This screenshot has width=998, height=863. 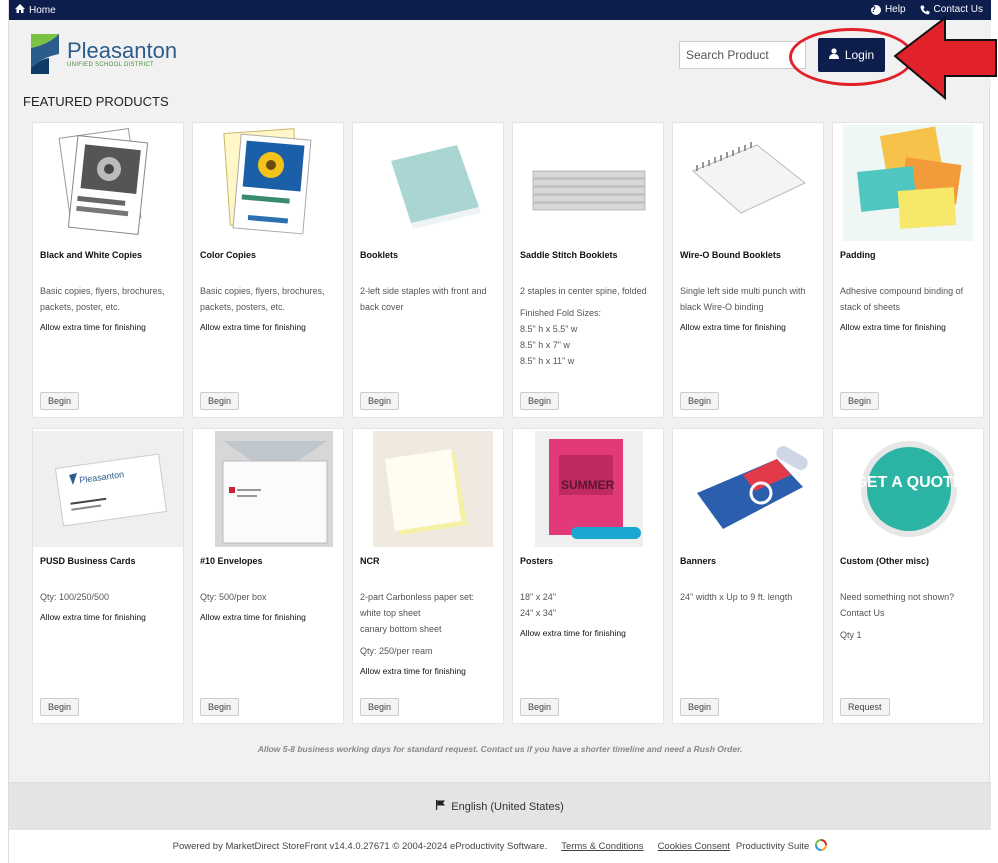 I want to click on help-link: ? Help, so click(x=888, y=9).